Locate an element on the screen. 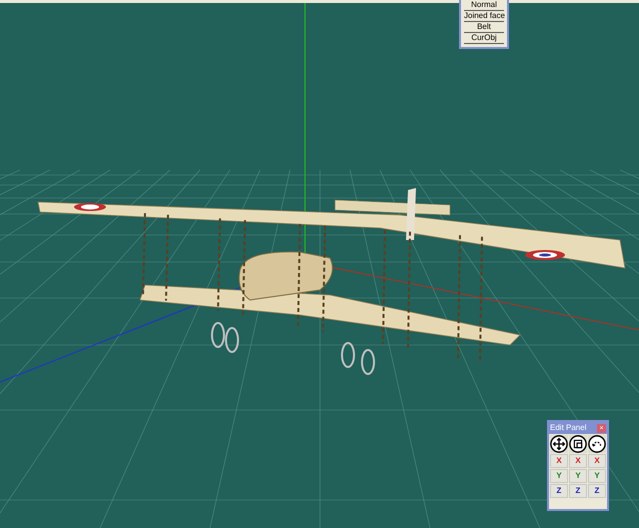 The image size is (639, 528). menu-item: Joined face is located at coordinates (484, 16).